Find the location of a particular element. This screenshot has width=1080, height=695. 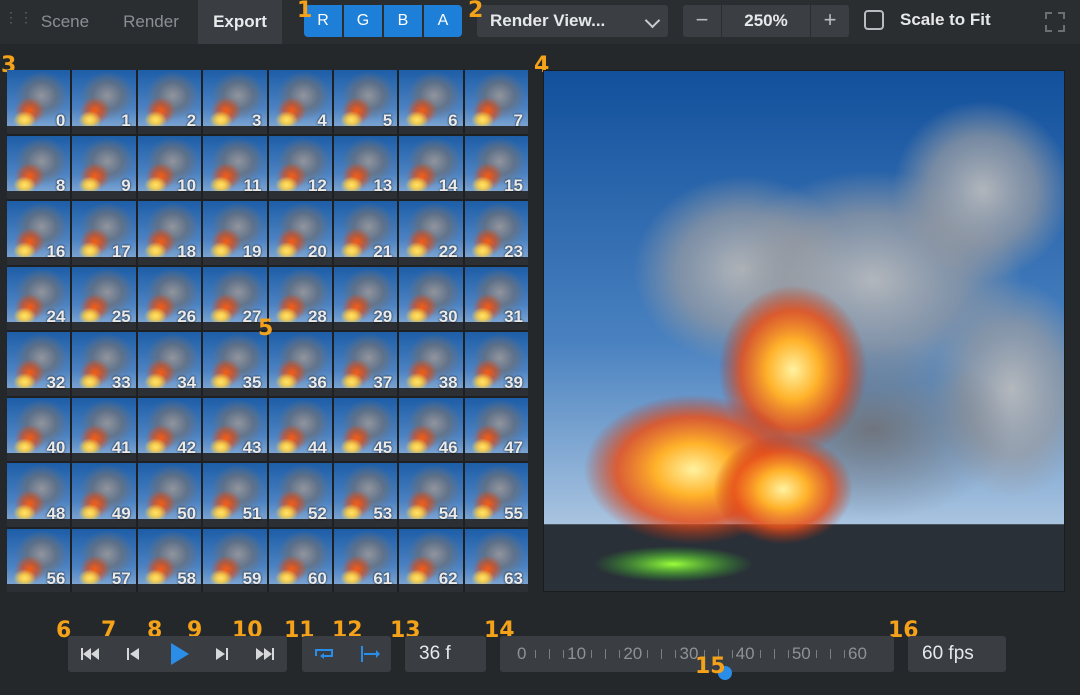

frame-thumbnail: 45 is located at coordinates (365, 429).